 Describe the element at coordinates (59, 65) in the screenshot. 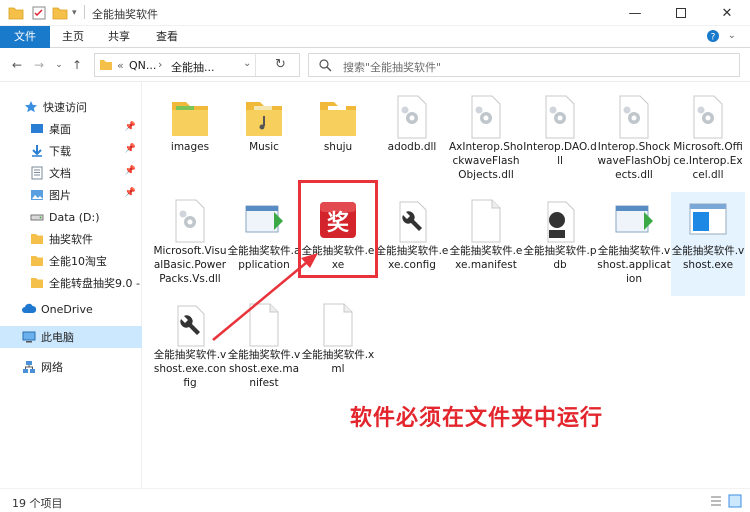

I see `recent-dropdown-icon: ⌄` at that location.